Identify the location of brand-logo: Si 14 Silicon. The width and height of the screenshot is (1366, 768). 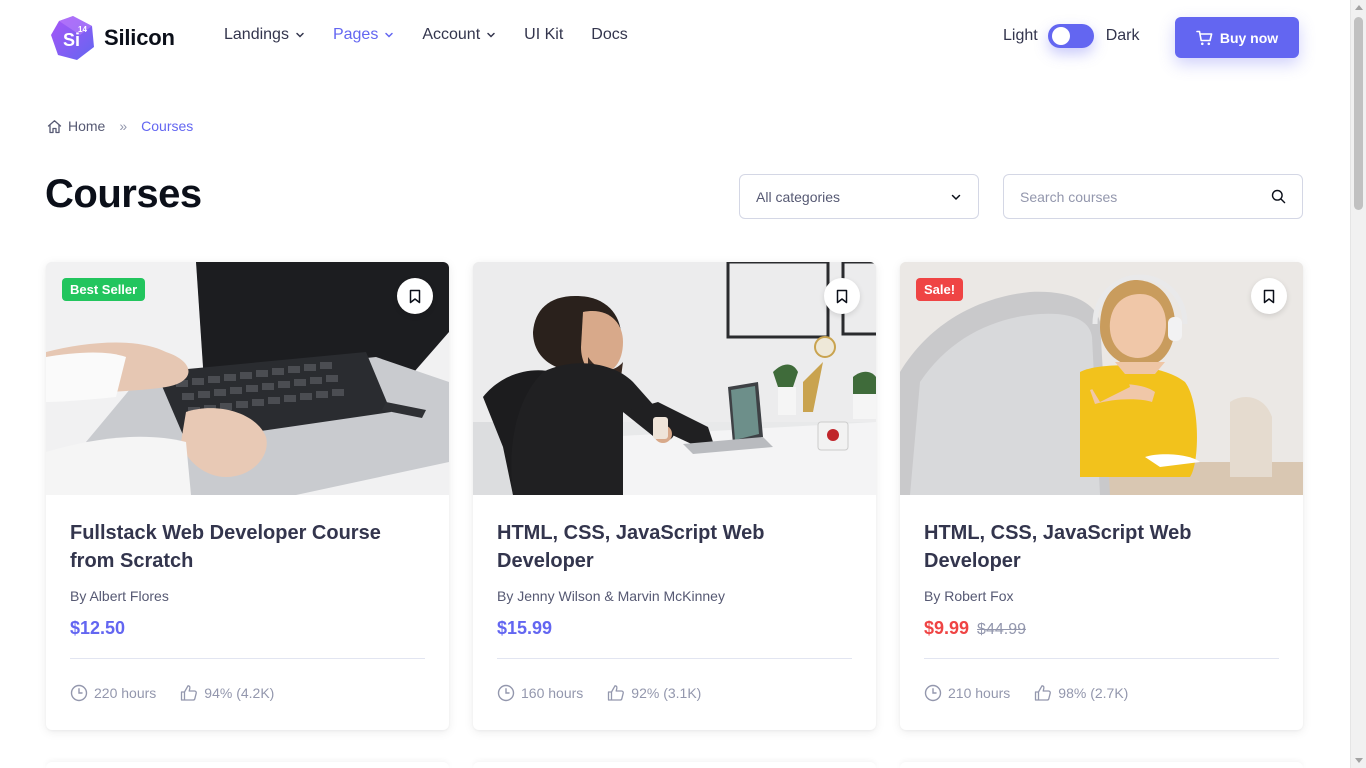
(112, 38).